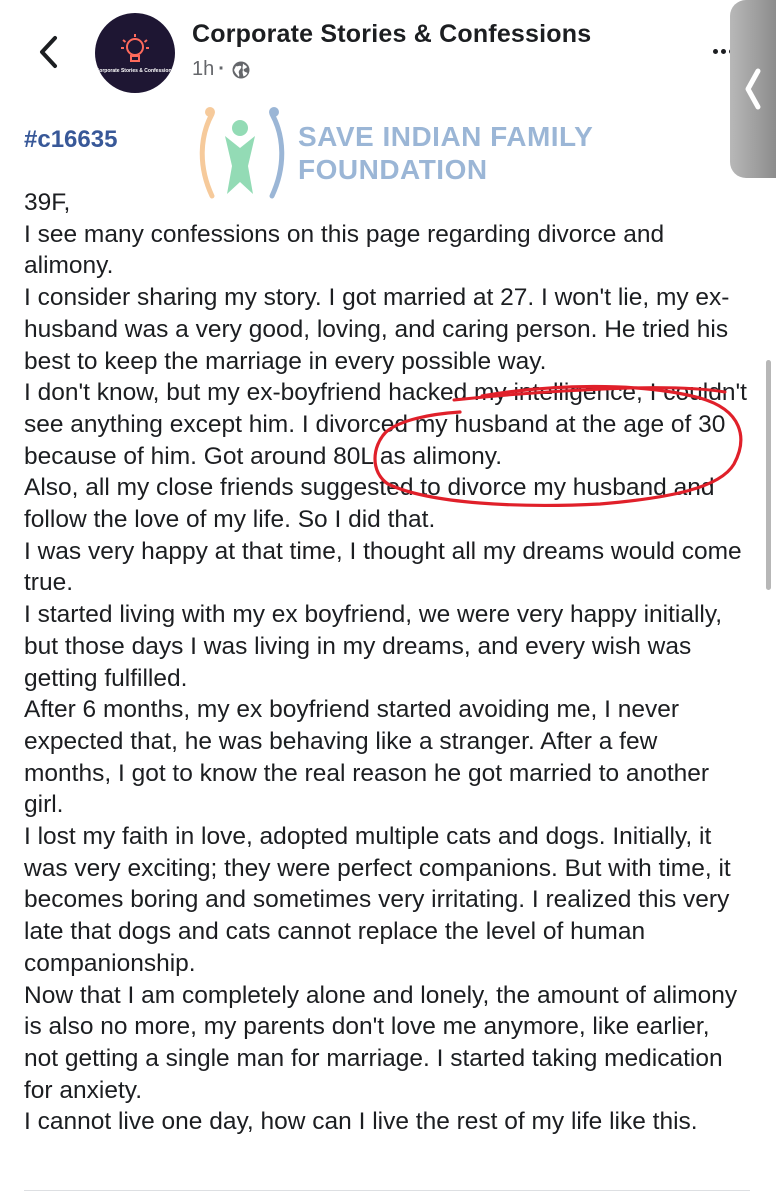 This screenshot has height=1200, width=776. Describe the element at coordinates (393, 169) in the screenshot. I see `watermark-line-2: FOUNDATION` at that location.